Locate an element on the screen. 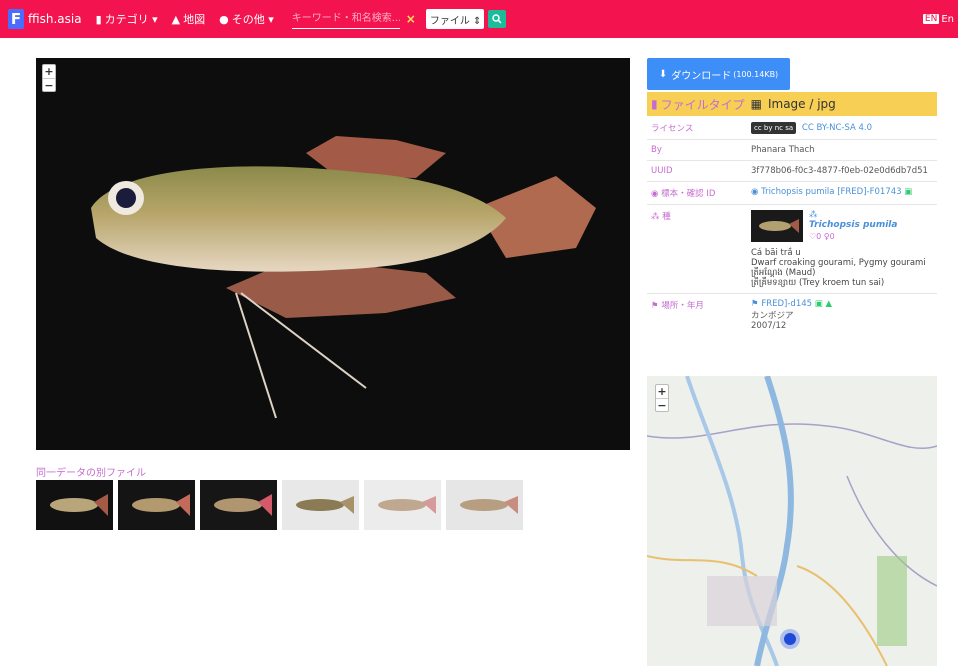 The height and width of the screenshot is (666, 958). info-icon: ● is located at coordinates (224, 19).